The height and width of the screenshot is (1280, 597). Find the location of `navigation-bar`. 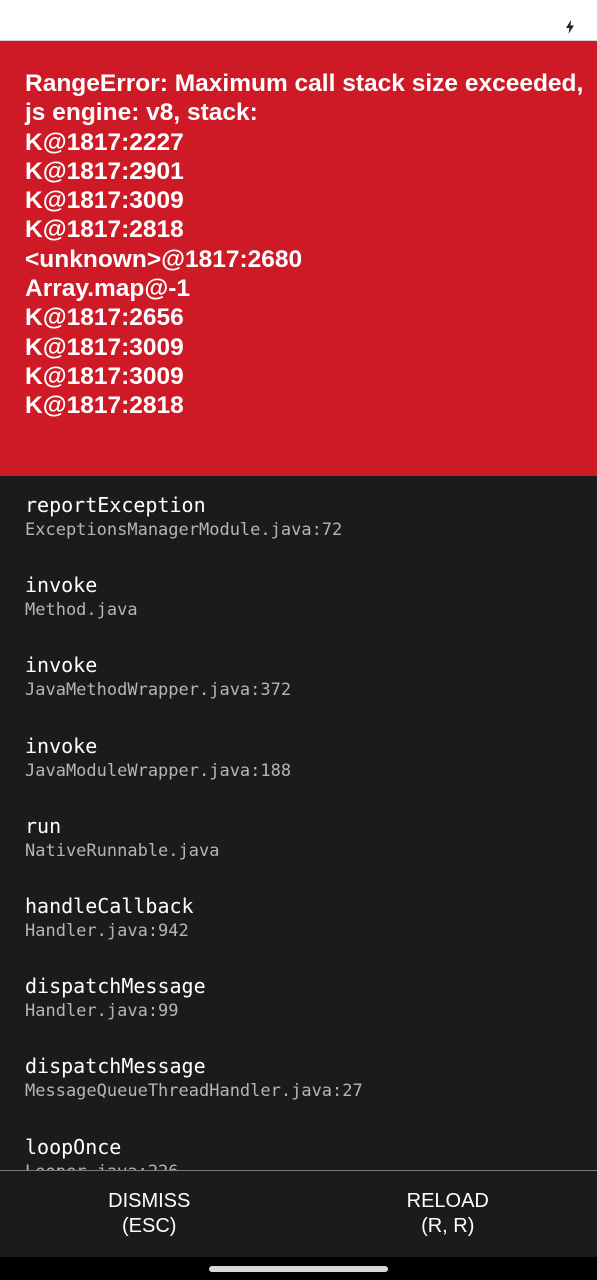

navigation-bar is located at coordinates (298, 1268).